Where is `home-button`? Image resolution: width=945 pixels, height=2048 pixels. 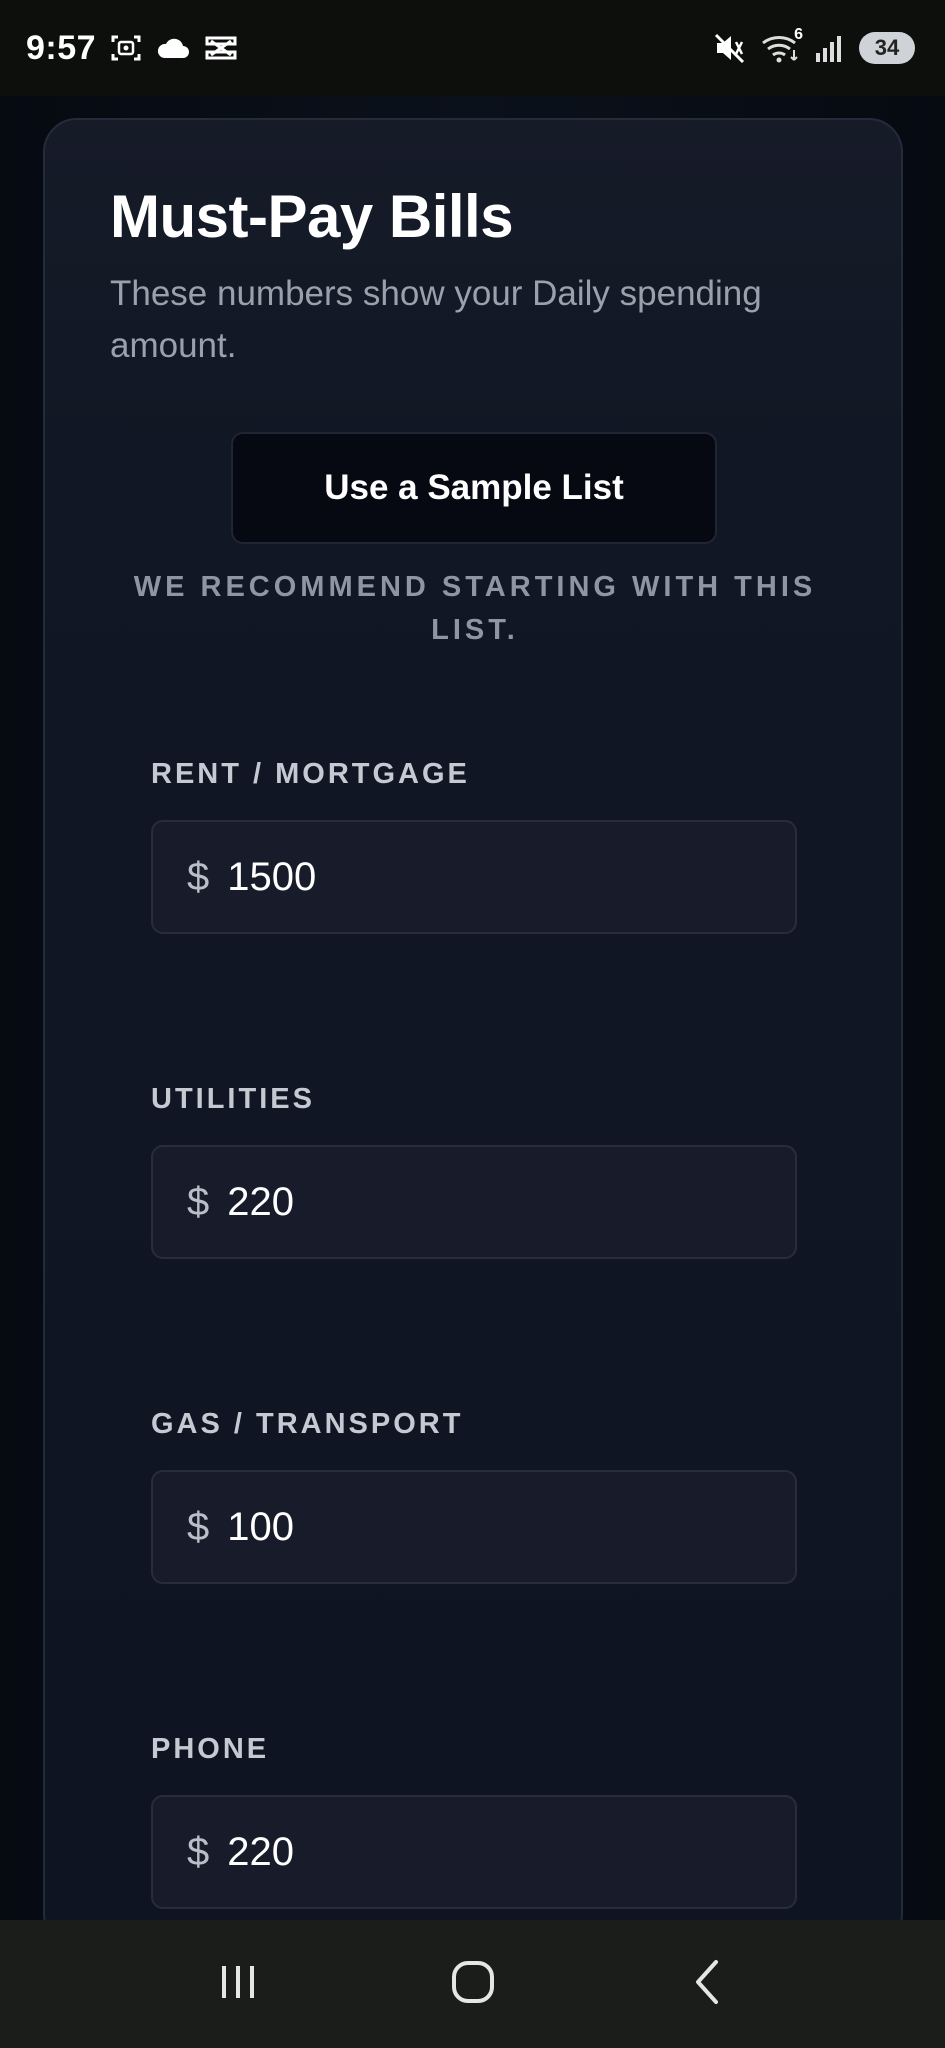
home-button is located at coordinates (473, 1984).